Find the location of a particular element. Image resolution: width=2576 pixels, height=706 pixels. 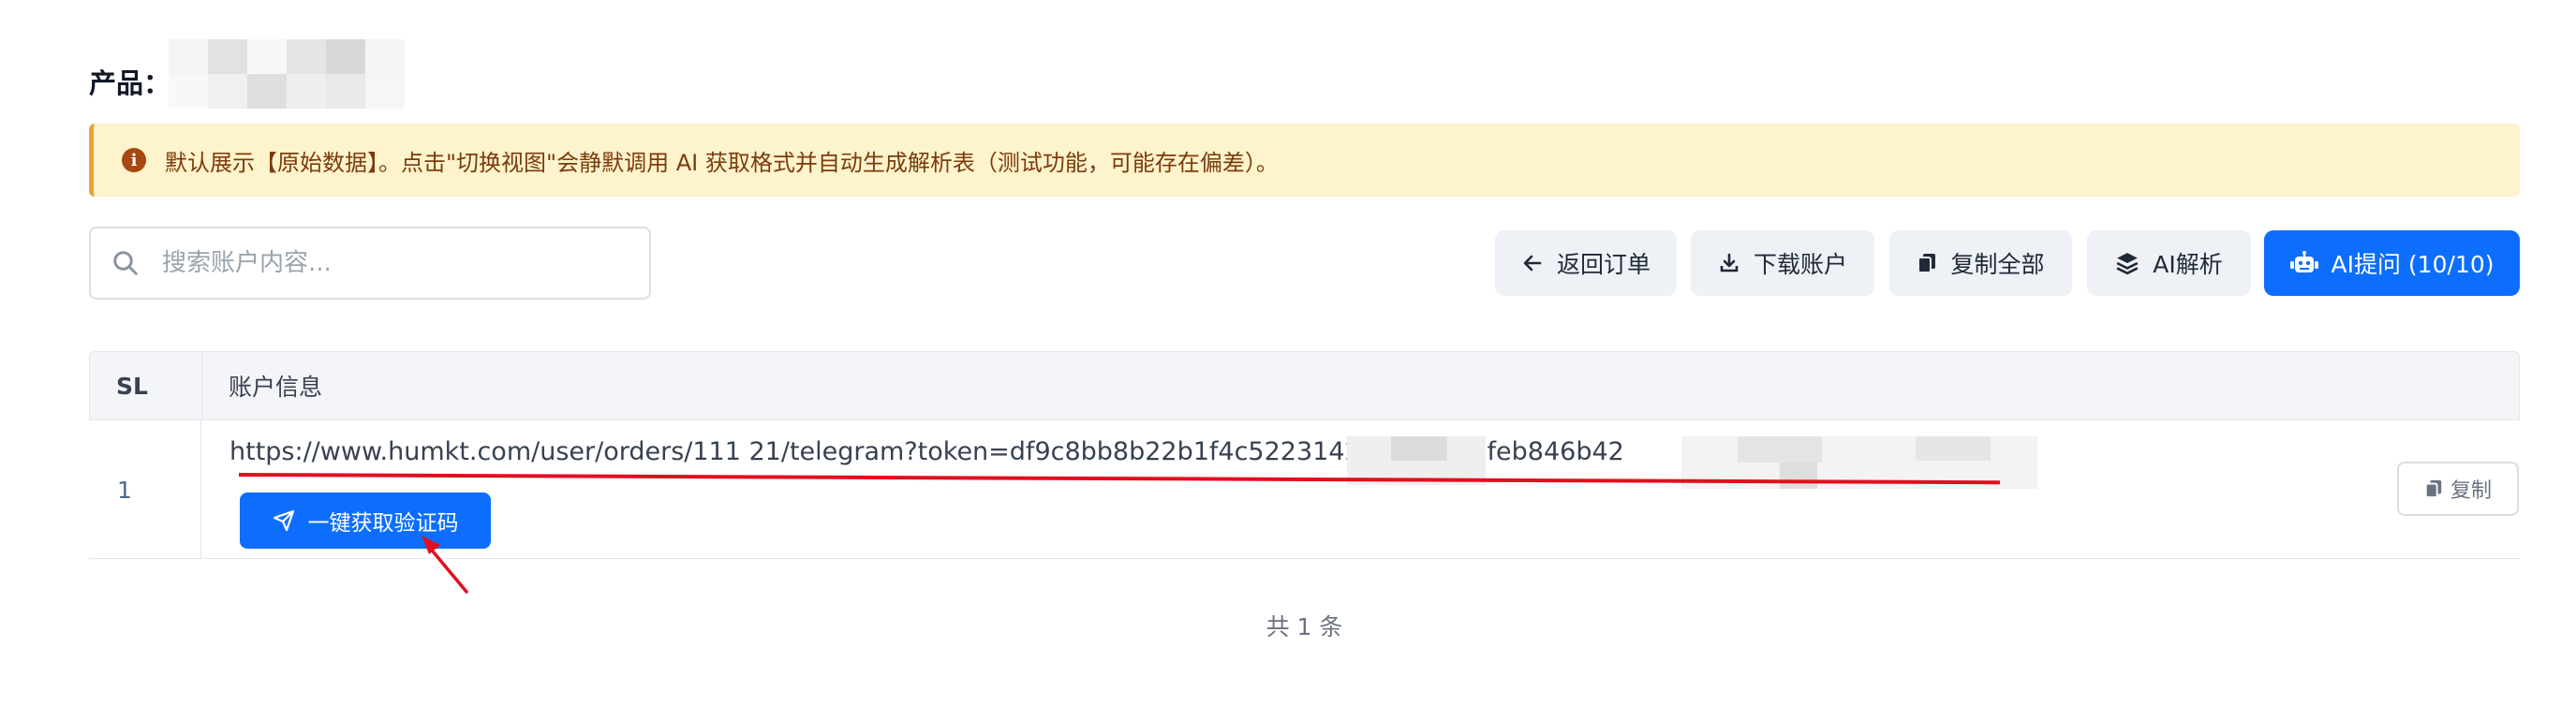

row-copy-label: 复制 is located at coordinates (2471, 491).